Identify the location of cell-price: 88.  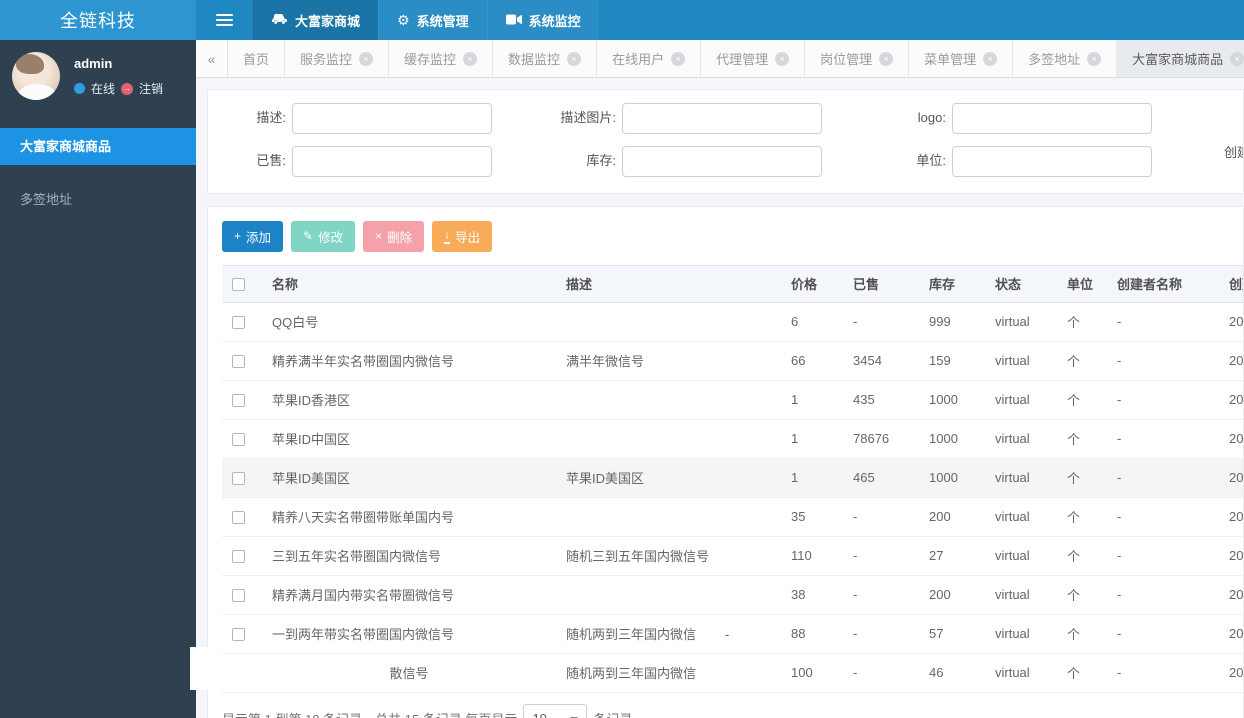
(812, 634).